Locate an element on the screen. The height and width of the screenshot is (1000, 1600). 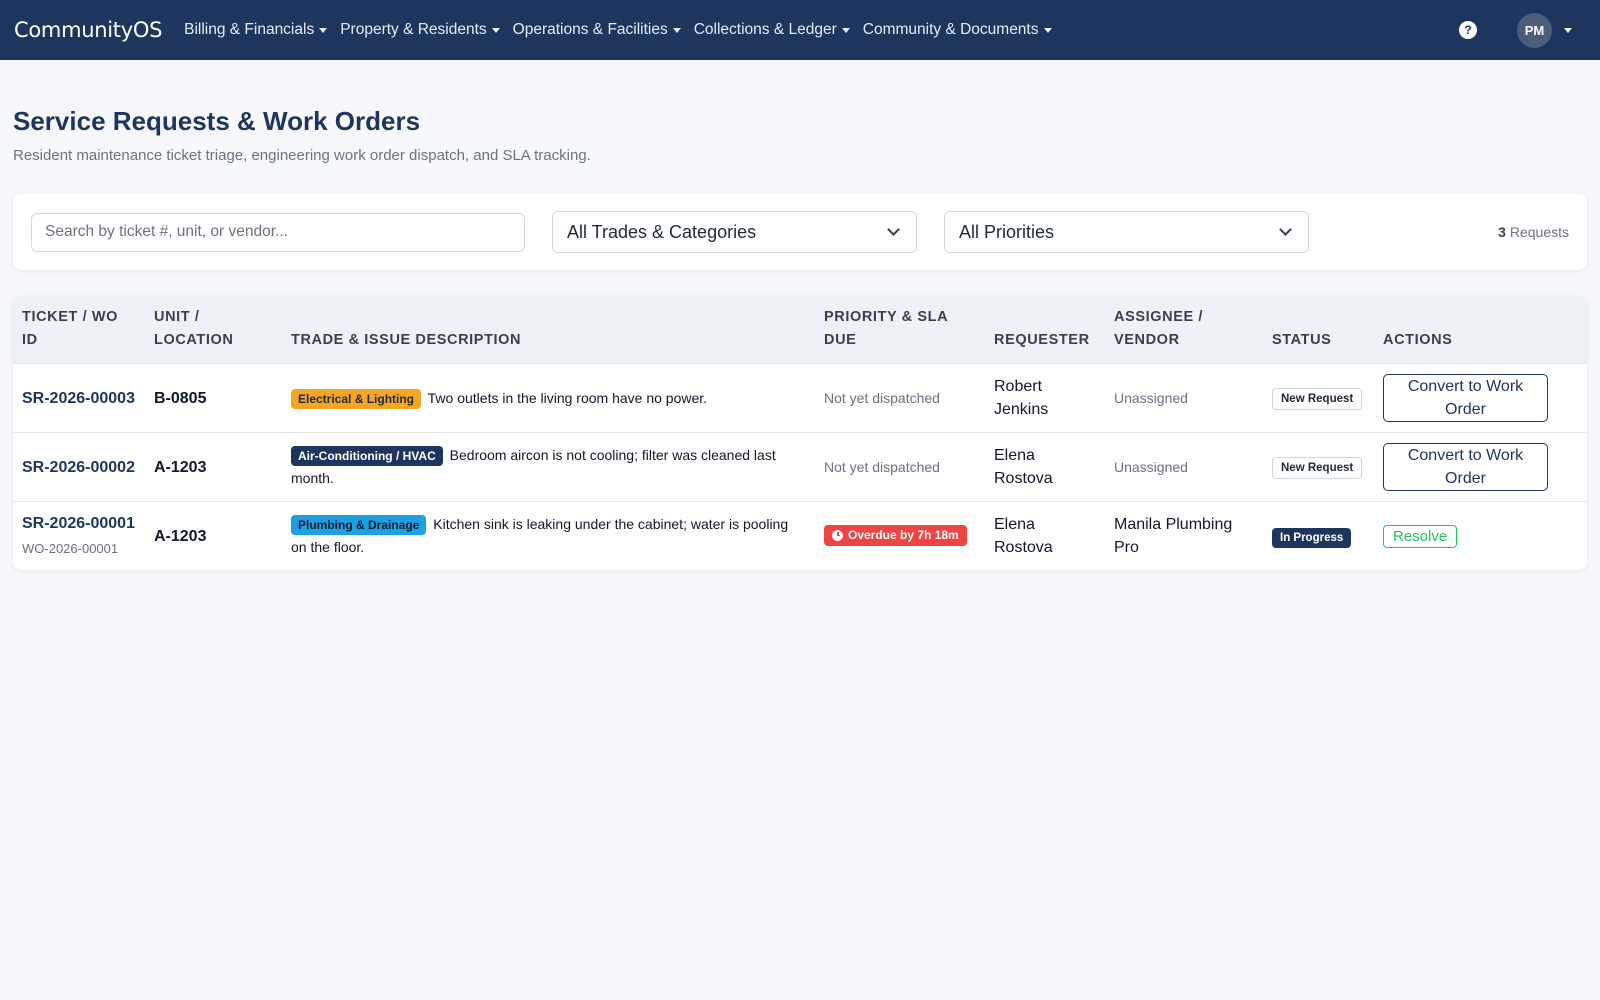
status-badge: In Progress is located at coordinates (1312, 537).